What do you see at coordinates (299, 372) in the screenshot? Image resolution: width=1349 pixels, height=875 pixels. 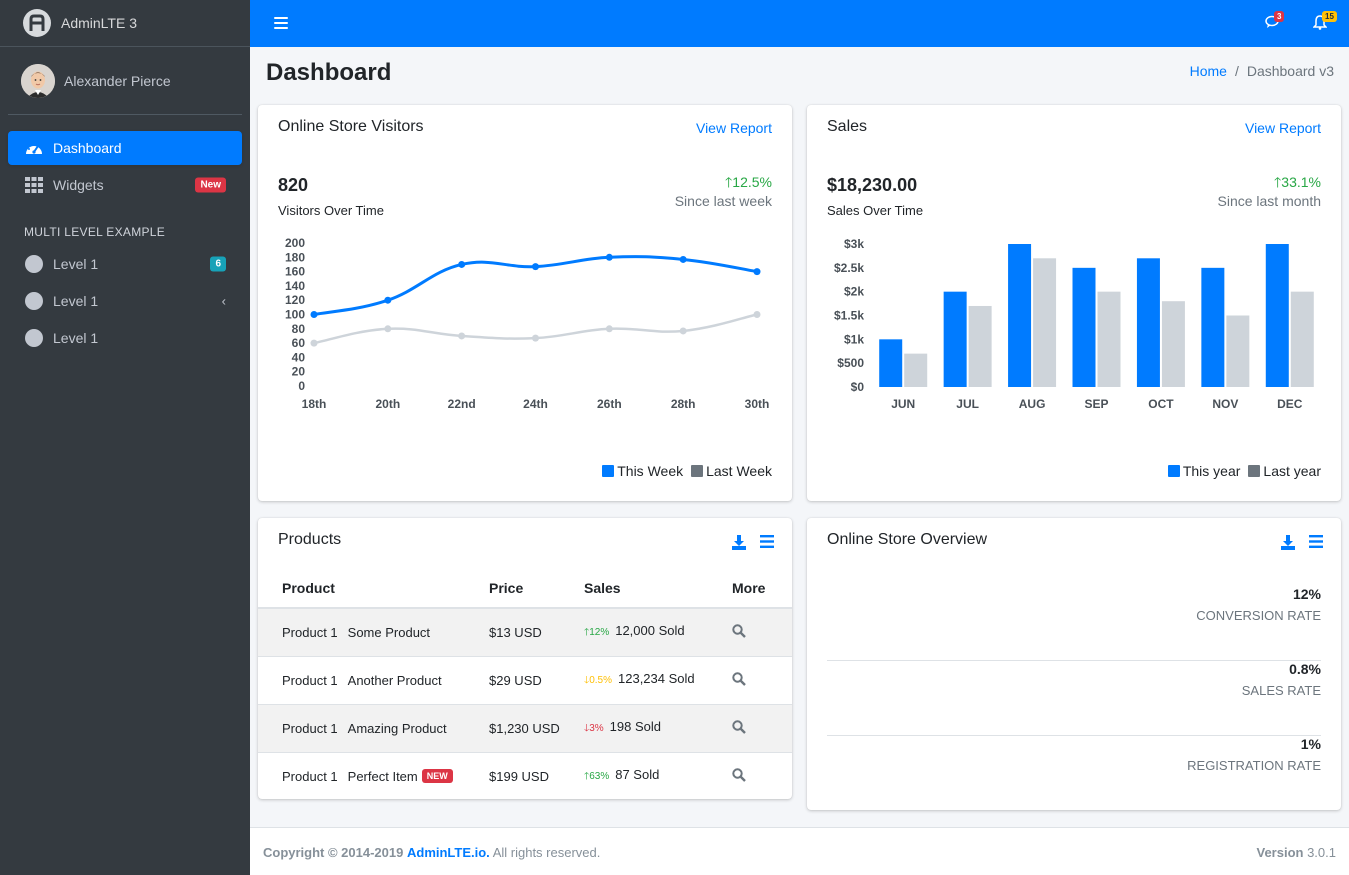 I see `y-tick-label: 20` at bounding box center [299, 372].